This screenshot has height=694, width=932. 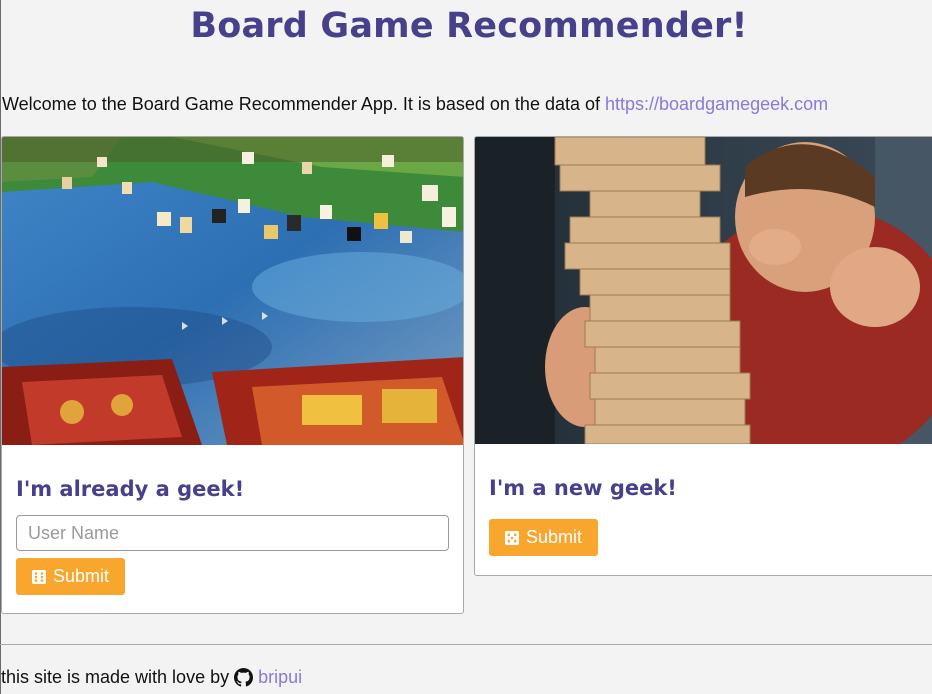 I want to click on new-geek-submit-button: Submit, so click(x=544, y=537).